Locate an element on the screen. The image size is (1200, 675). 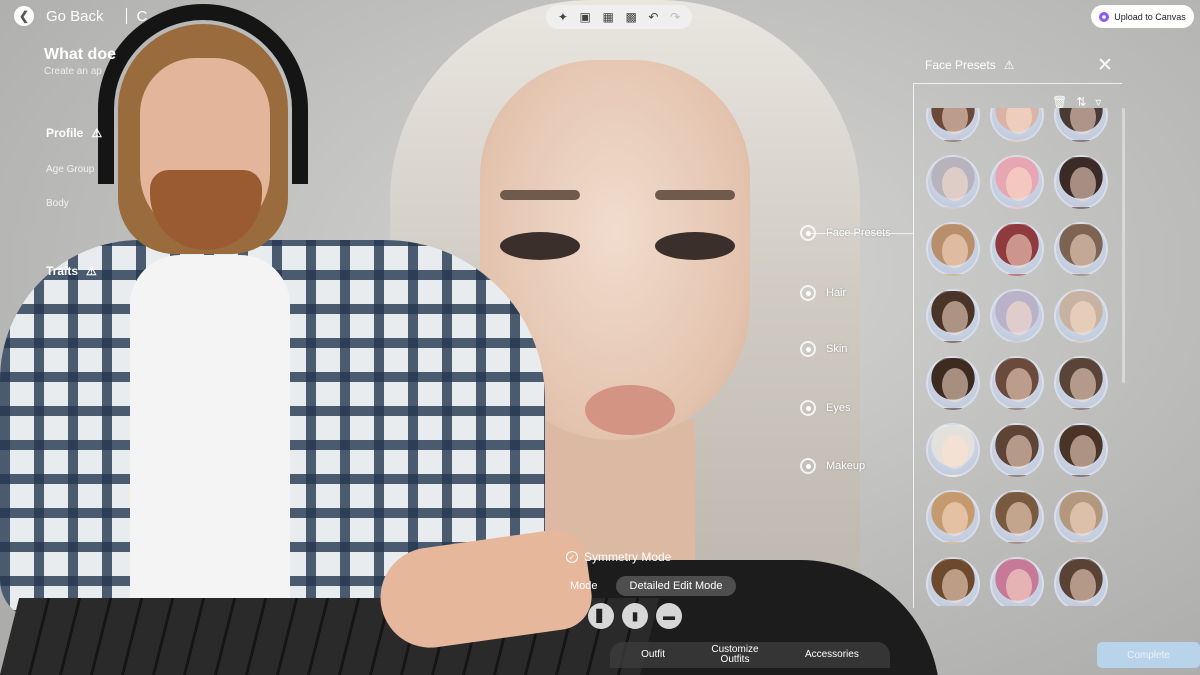
face-presets-title: Face Presets is located at coordinates (960, 65).